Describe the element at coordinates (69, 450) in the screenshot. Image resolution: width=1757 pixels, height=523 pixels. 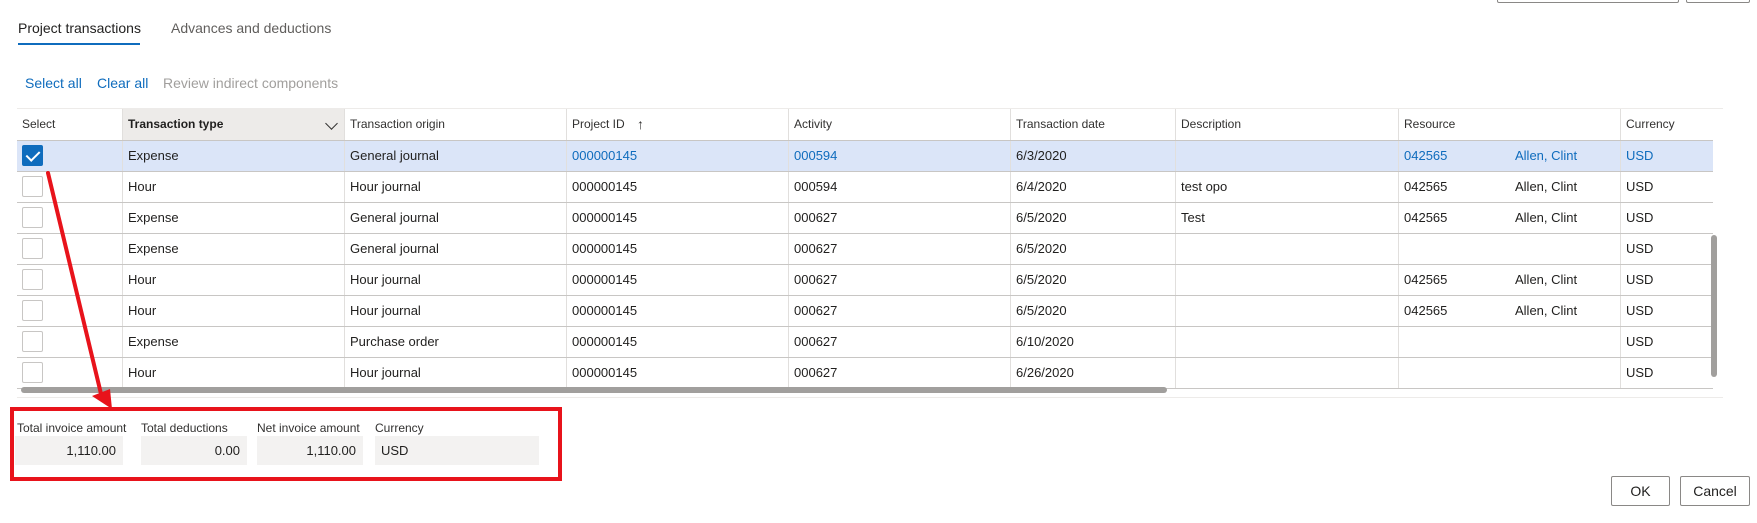
I see `total-invoice-amount-field: 1,110.00` at that location.